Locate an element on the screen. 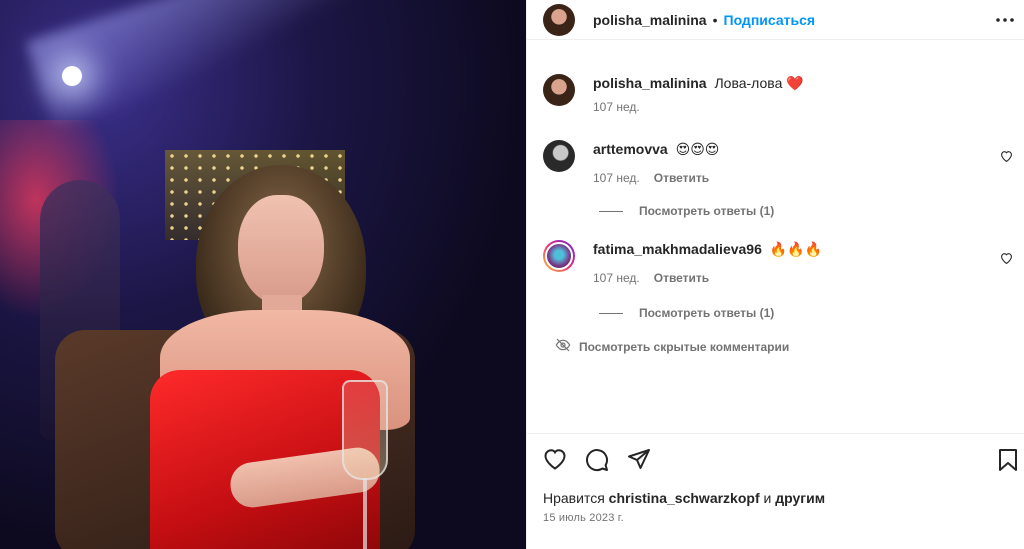 The width and height of the screenshot is (1024, 549). share-icon is located at coordinates (639, 460).